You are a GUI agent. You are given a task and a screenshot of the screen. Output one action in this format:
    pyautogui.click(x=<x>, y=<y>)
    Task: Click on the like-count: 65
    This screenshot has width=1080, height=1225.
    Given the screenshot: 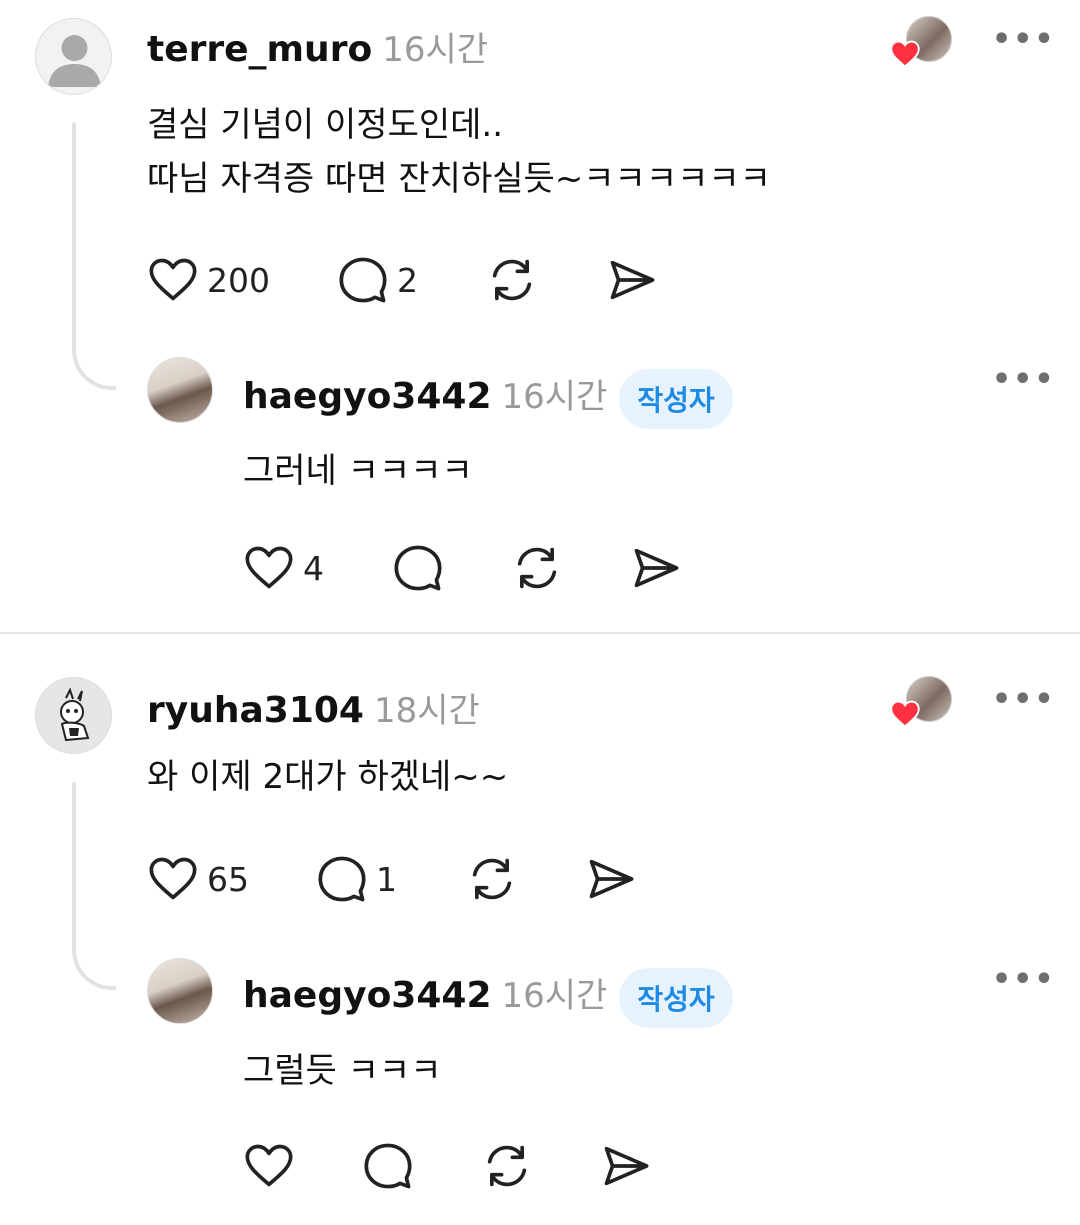 What is the action you would take?
    pyautogui.click(x=228, y=879)
    